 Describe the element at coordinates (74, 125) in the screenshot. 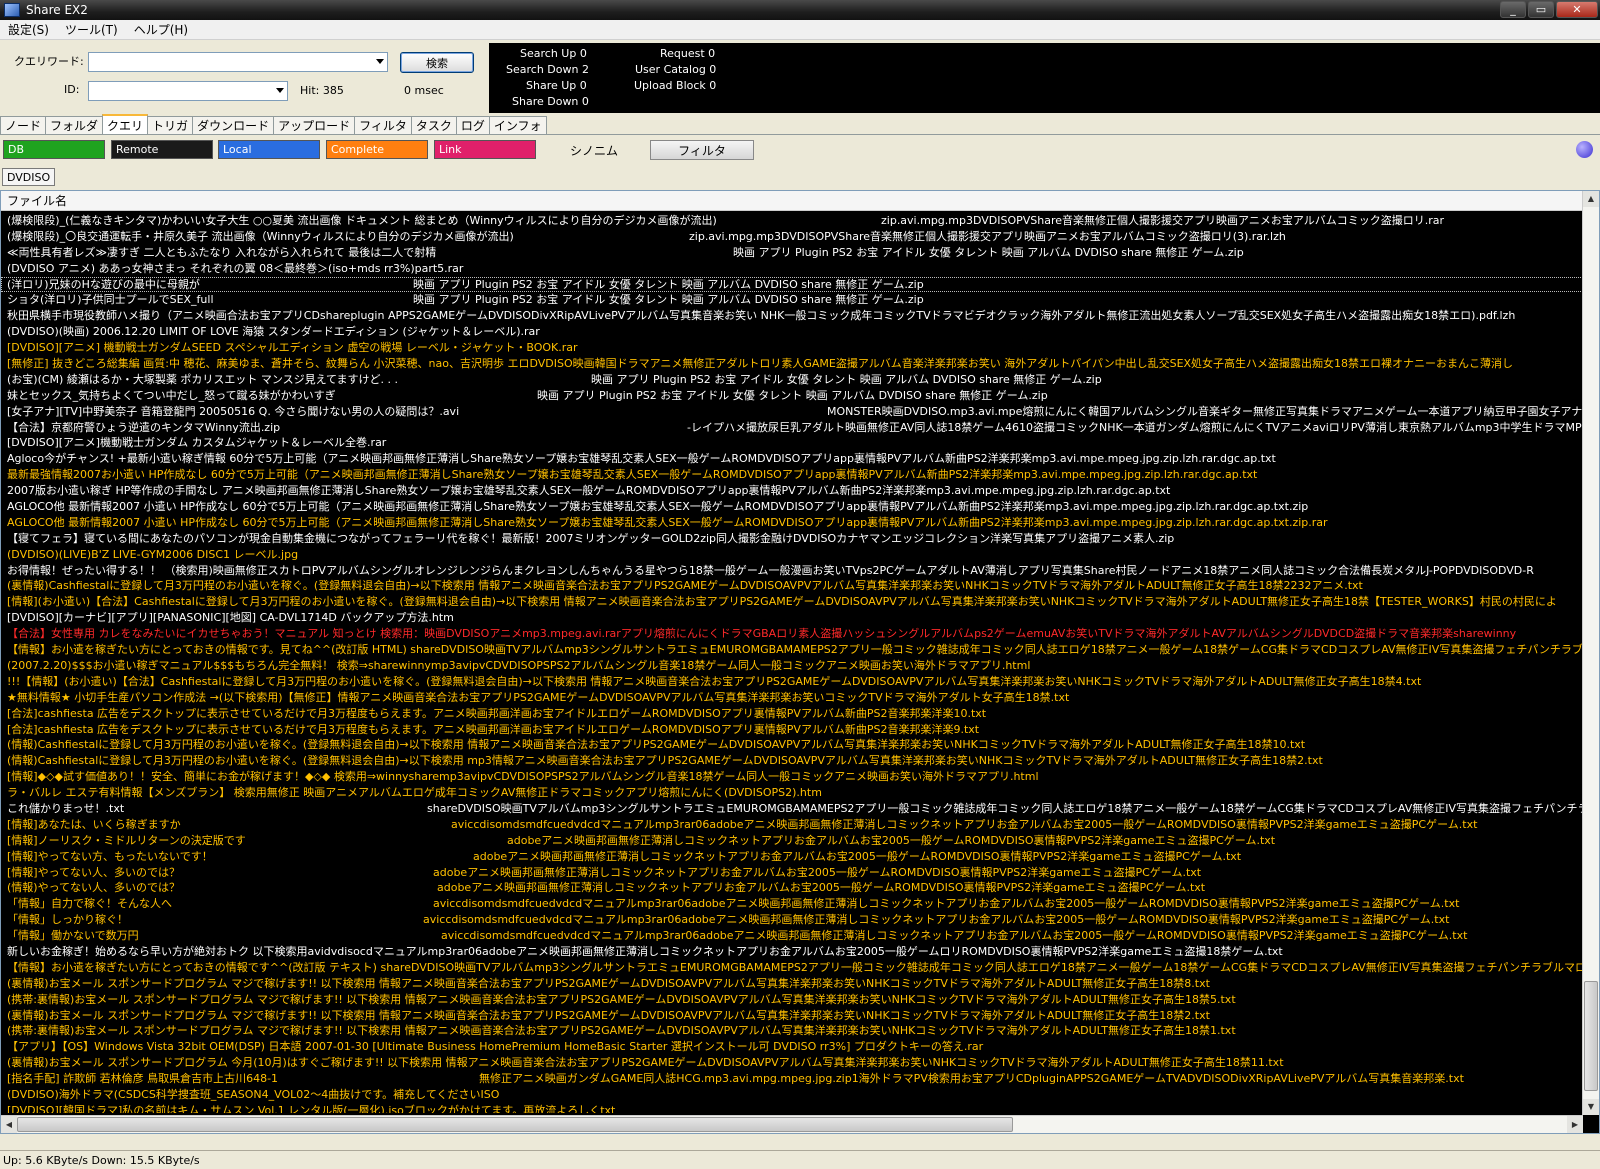

I see `tab-folder: フォルダ` at that location.